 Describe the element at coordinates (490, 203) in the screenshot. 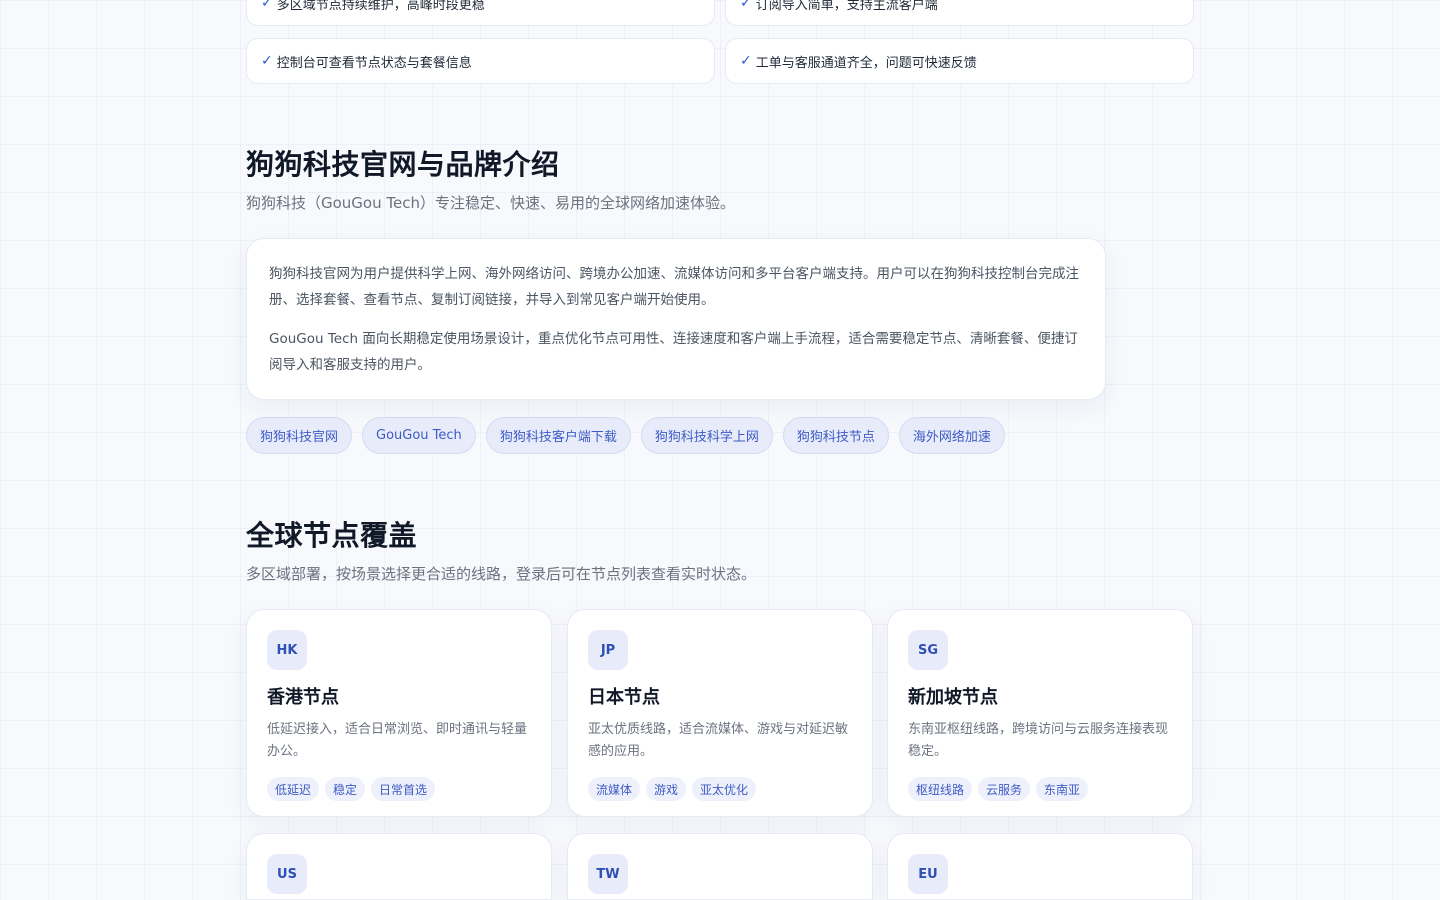

I see `brand-section-subtitle: 狗狗科技（GouGou Tech）专注稳定、快速、易用的全球网络加速体验。` at that location.